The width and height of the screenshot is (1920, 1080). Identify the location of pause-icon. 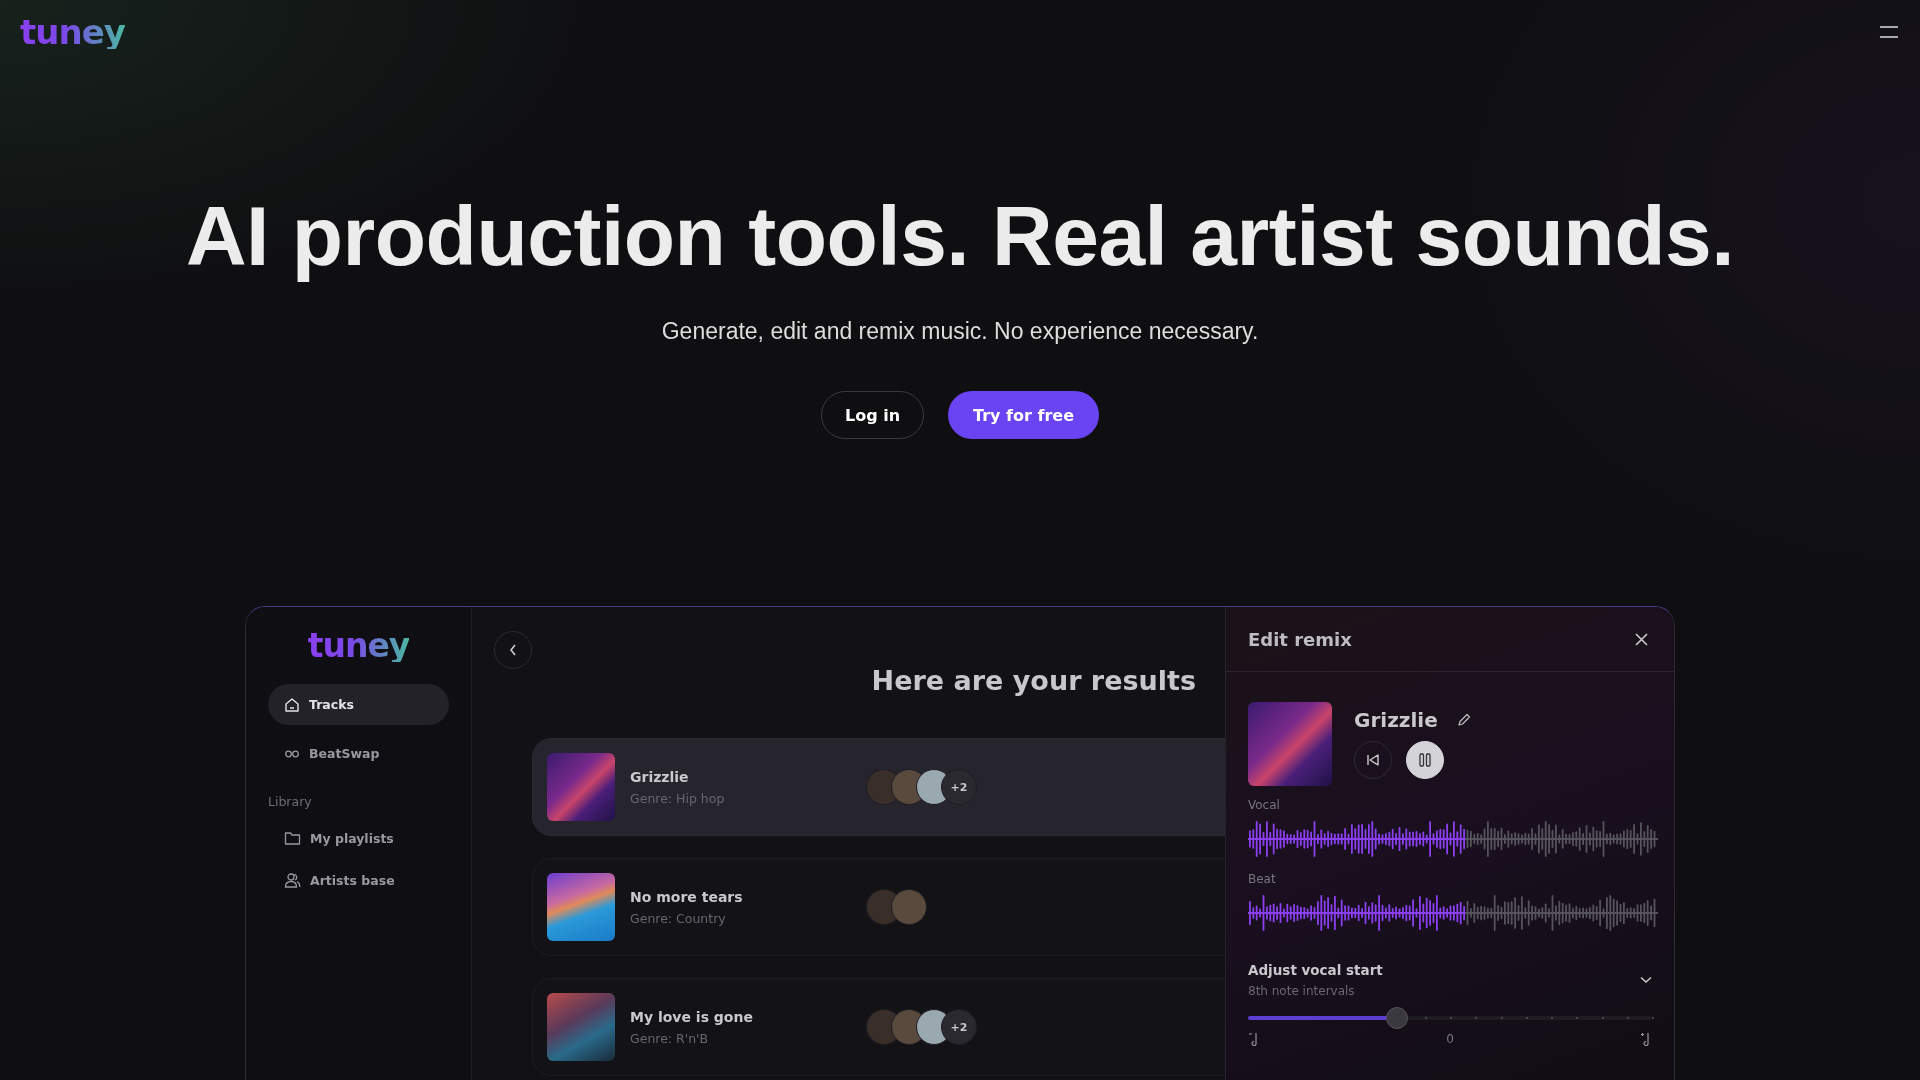
(1425, 760).